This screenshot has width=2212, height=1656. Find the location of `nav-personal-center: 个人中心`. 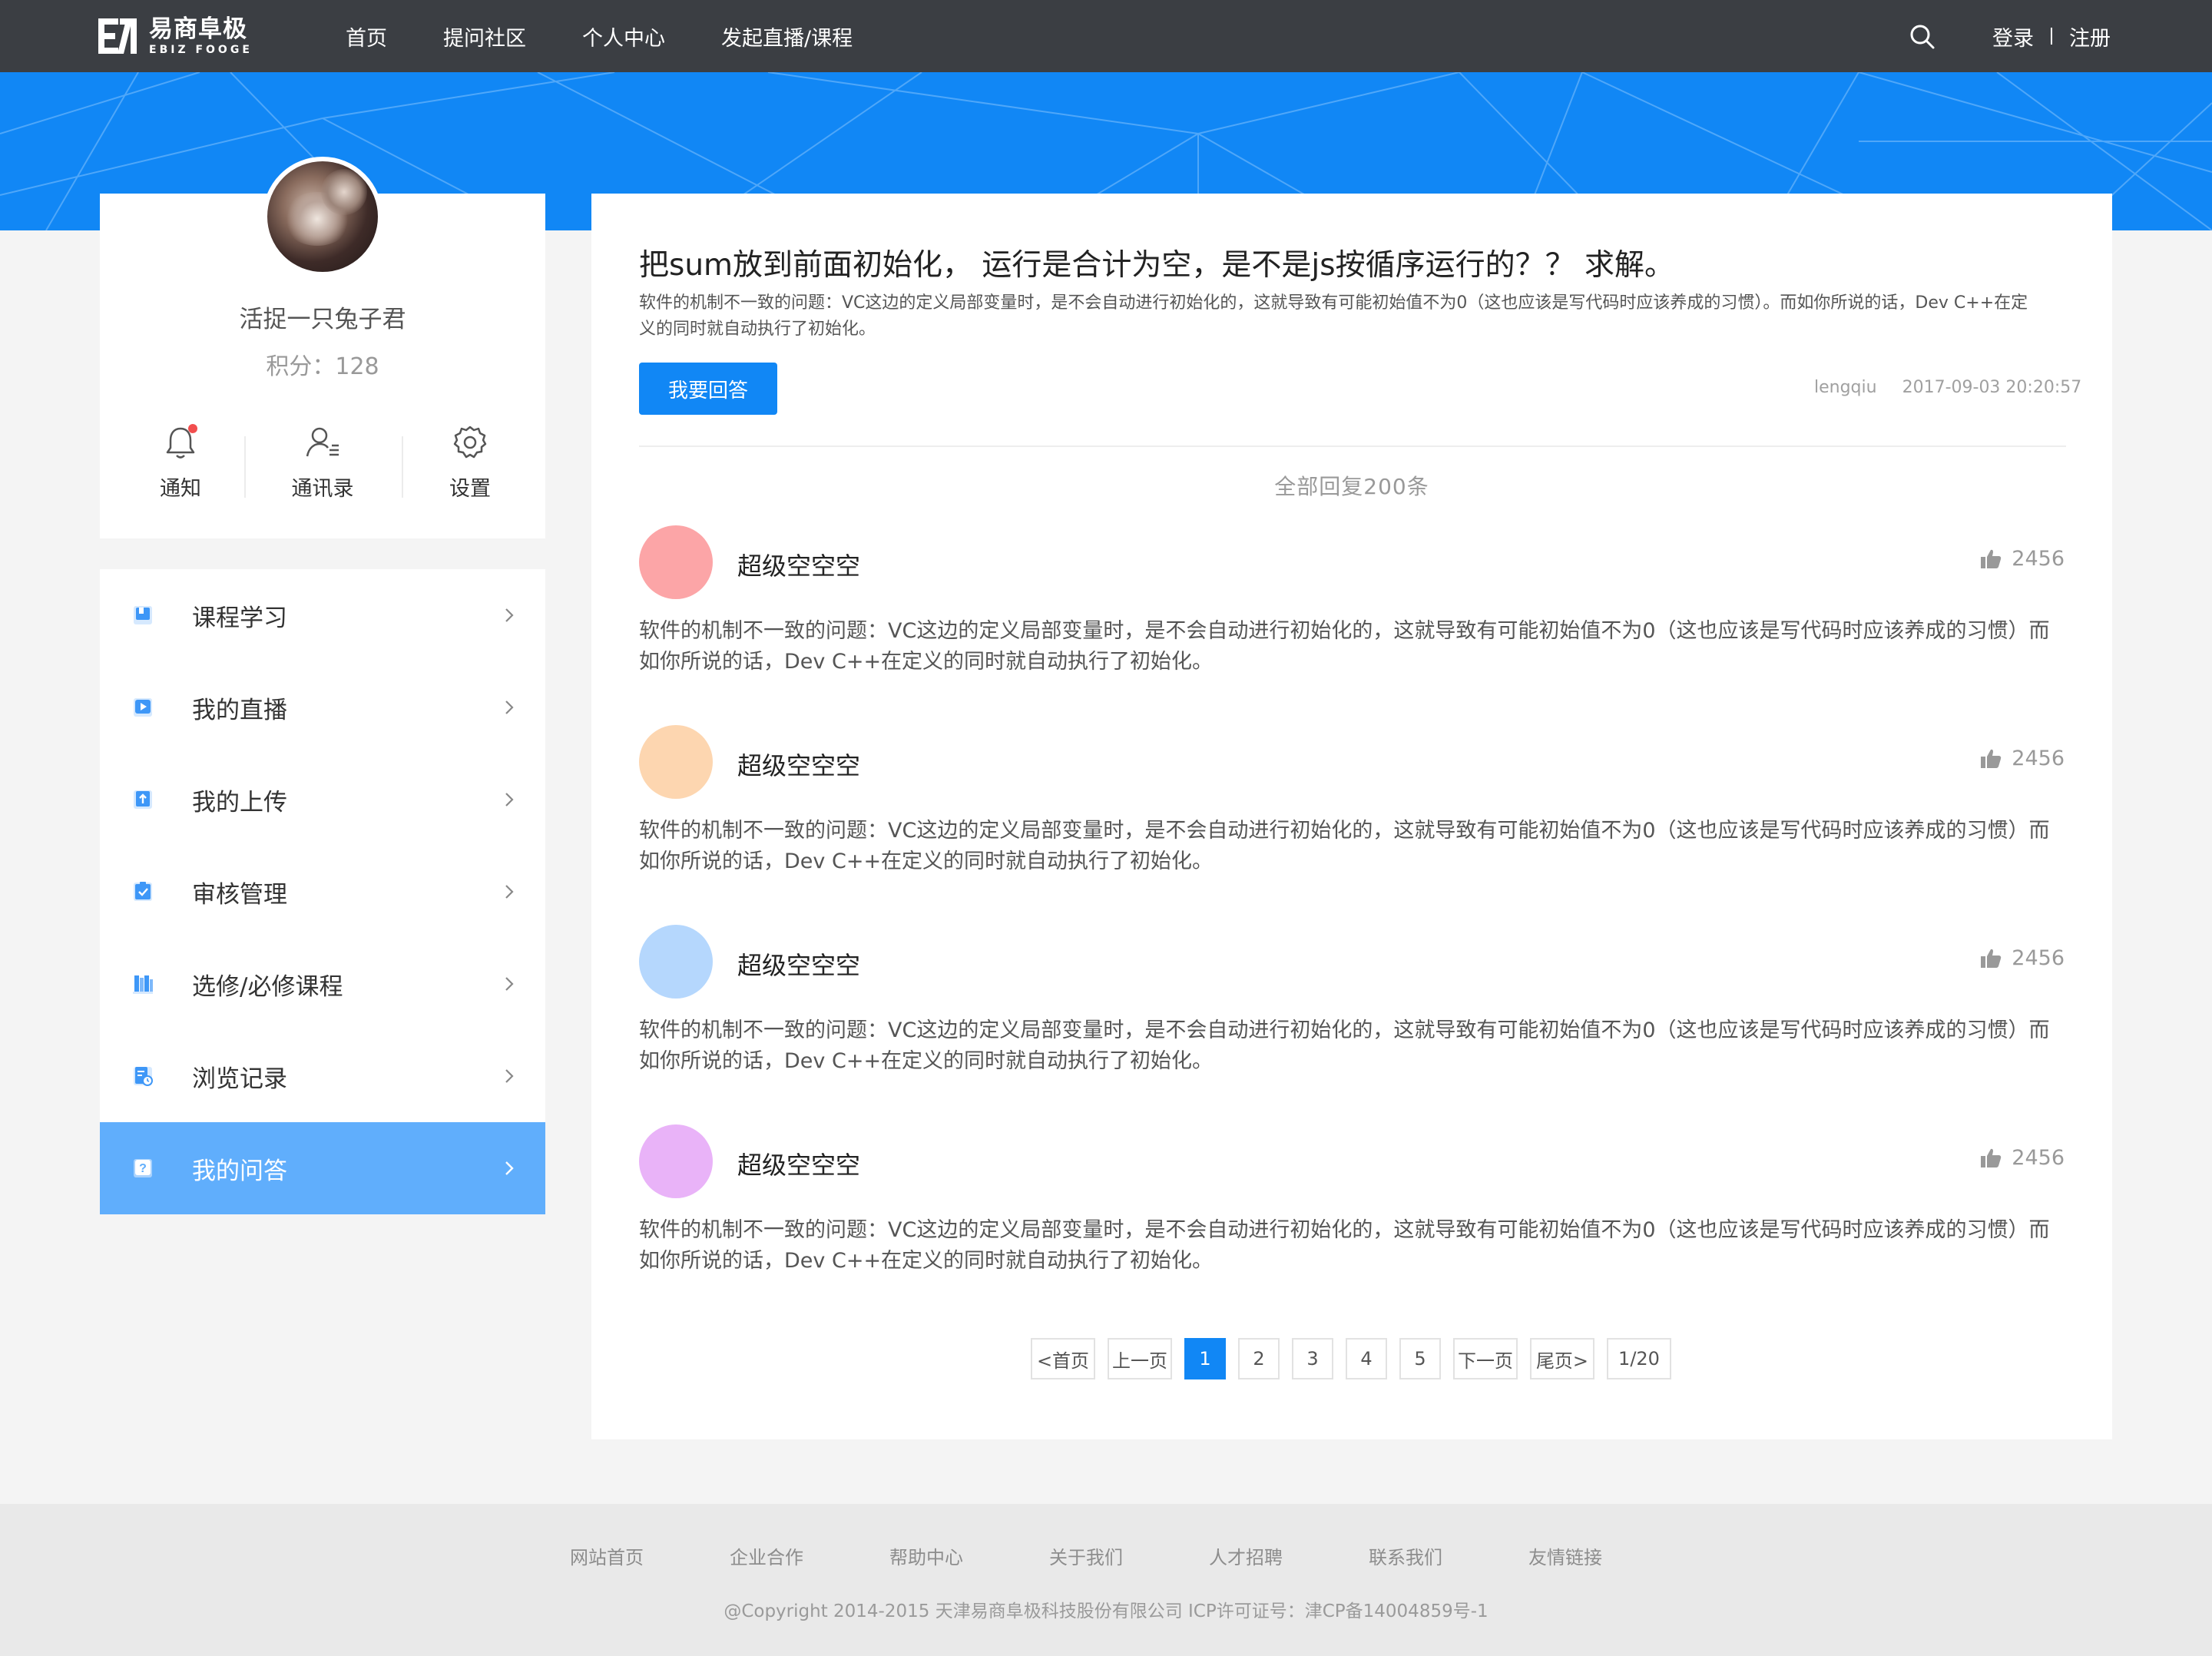

nav-personal-center: 个人中心 is located at coordinates (624, 36).